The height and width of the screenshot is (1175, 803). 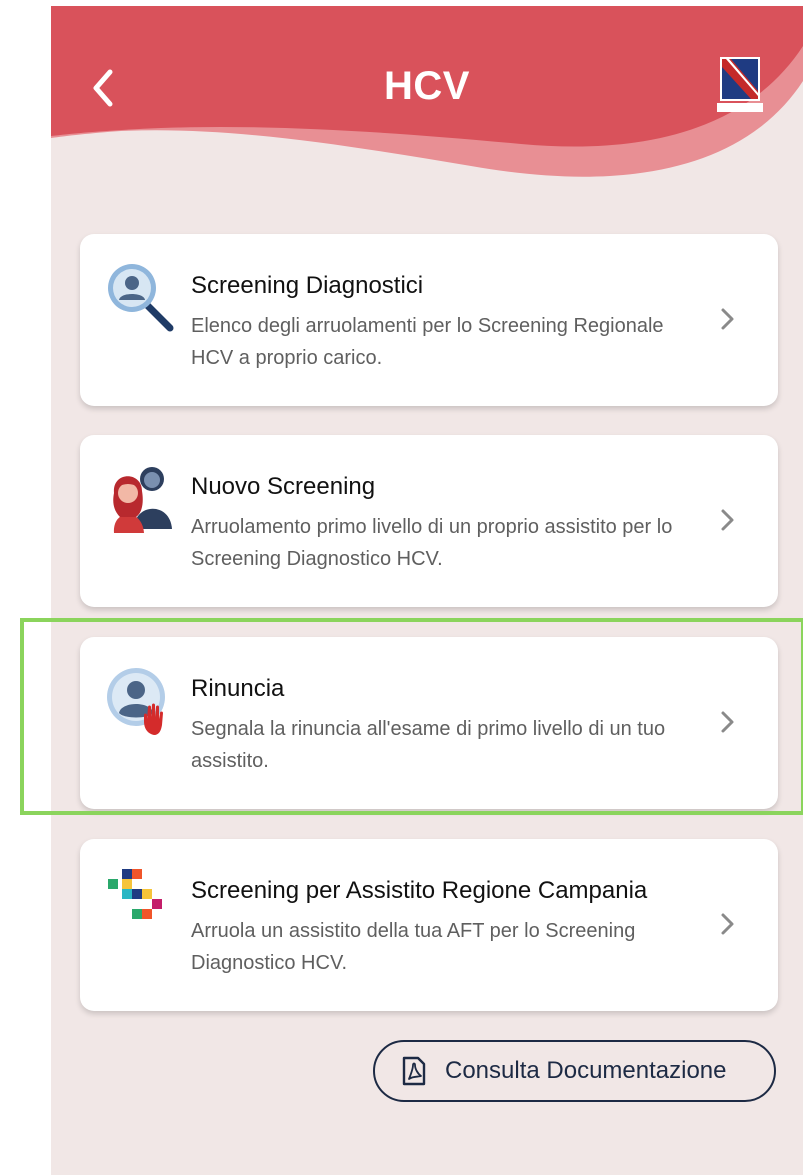 I want to click on user-stop-icon, so click(x=136, y=701).